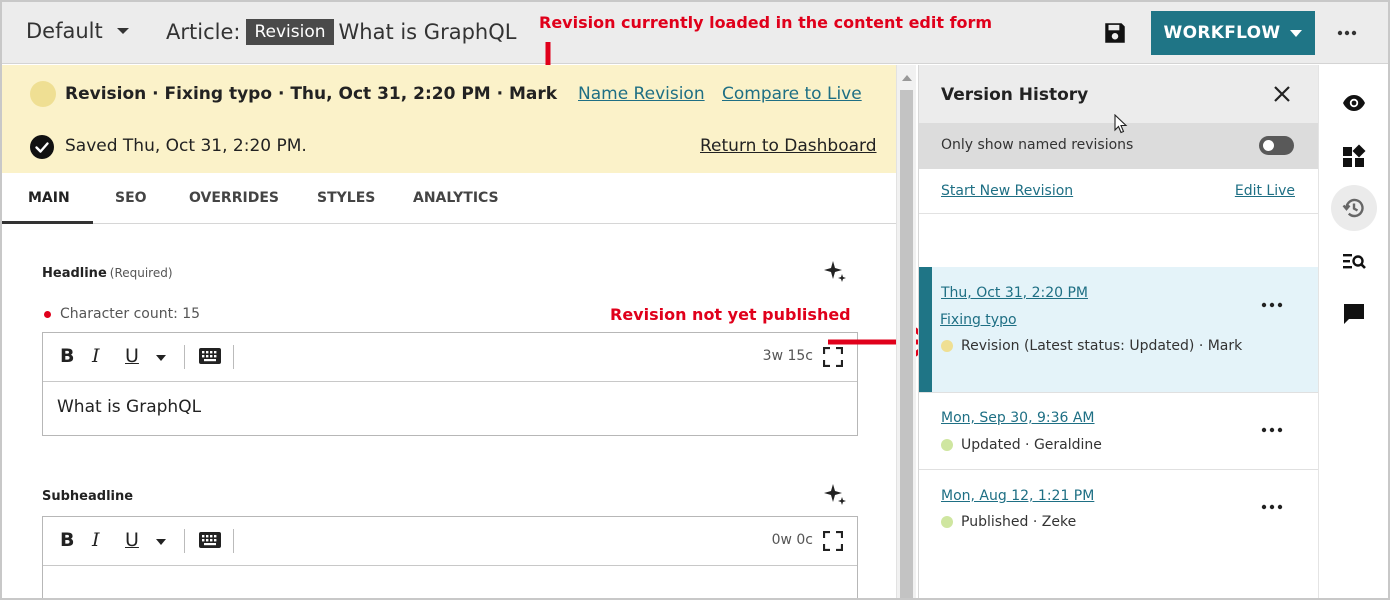 The width and height of the screenshot is (1390, 600). Describe the element at coordinates (1115, 33) in the screenshot. I see `save-icon` at that location.